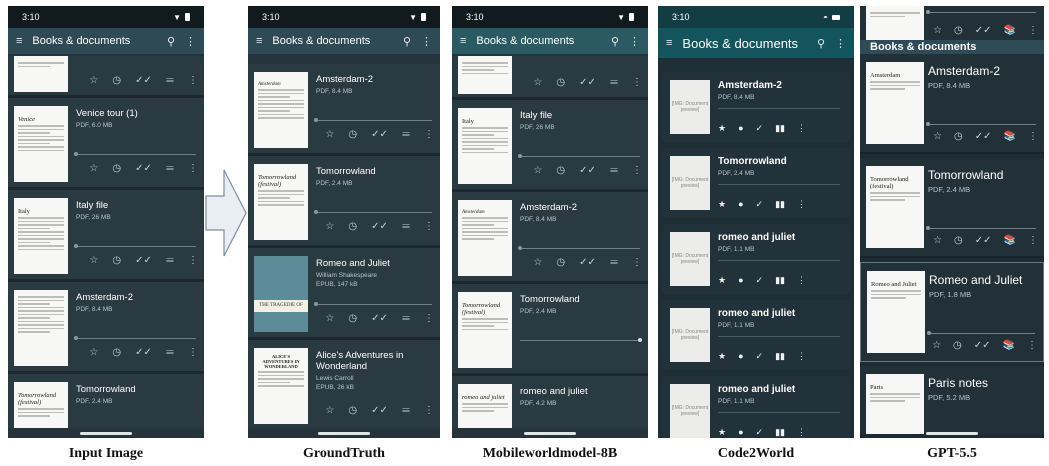 The image size is (1049, 466). I want to click on list-item: Amsterdam Amsterdam-2 PDF, 8.4 MB ☆ ◷ ✓✓ 𝍢 ⋮, so click(550, 238).